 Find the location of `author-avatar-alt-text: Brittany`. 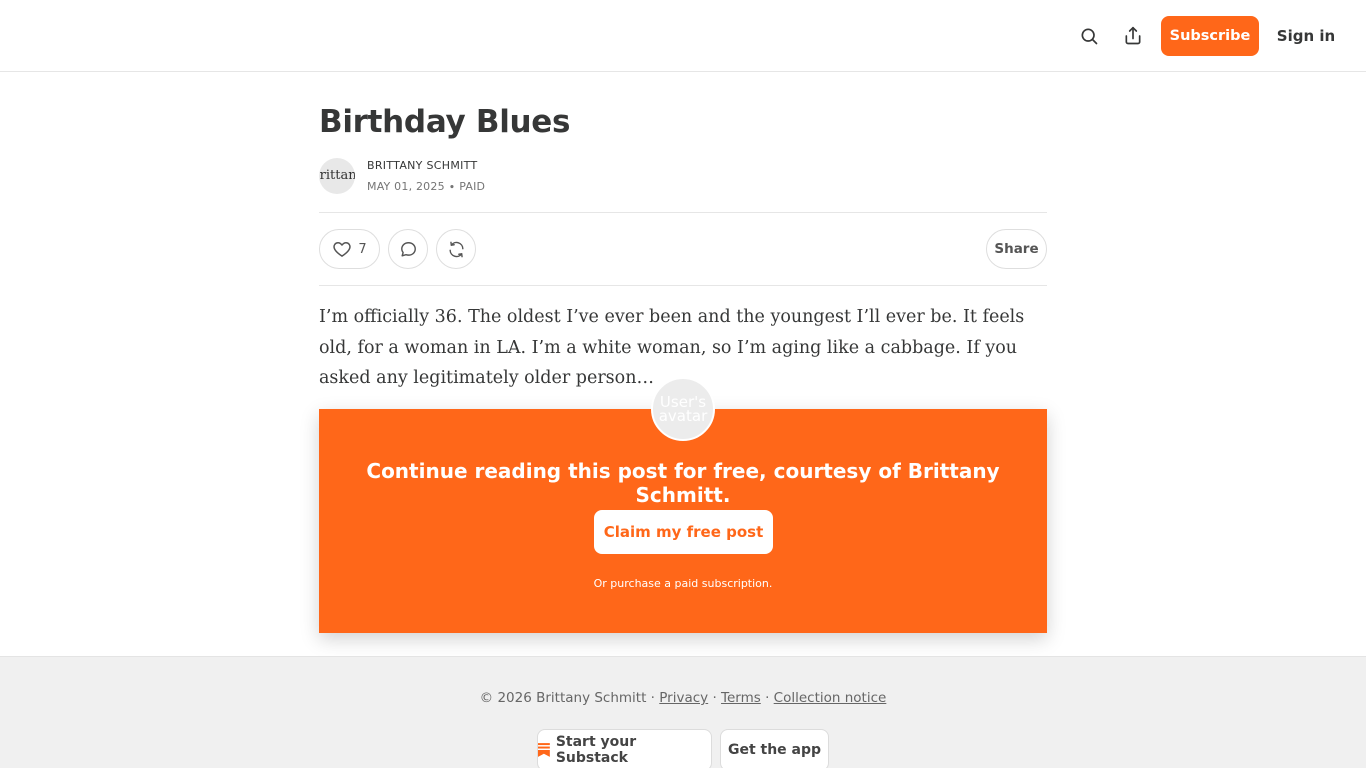

author-avatar-alt-text: Brittany is located at coordinates (337, 175).